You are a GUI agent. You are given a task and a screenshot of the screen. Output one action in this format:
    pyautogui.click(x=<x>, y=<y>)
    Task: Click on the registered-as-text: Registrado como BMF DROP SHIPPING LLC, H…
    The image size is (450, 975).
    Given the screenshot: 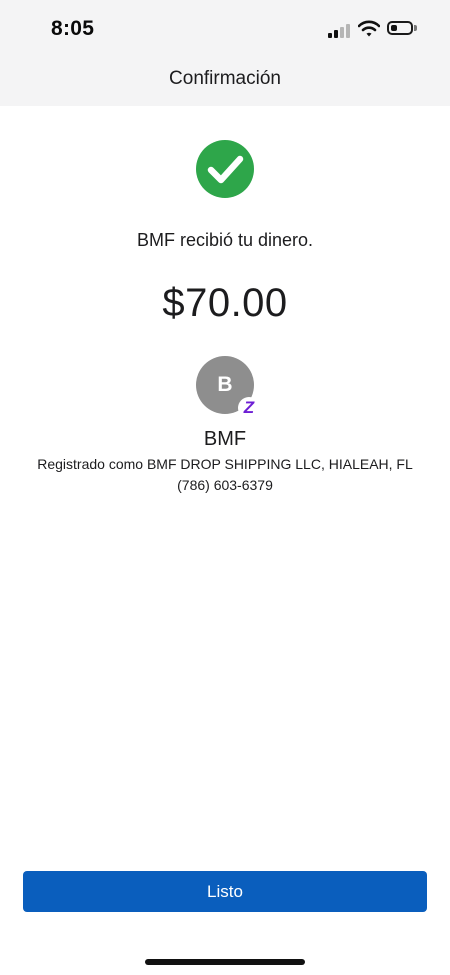 What is the action you would take?
    pyautogui.click(x=225, y=464)
    